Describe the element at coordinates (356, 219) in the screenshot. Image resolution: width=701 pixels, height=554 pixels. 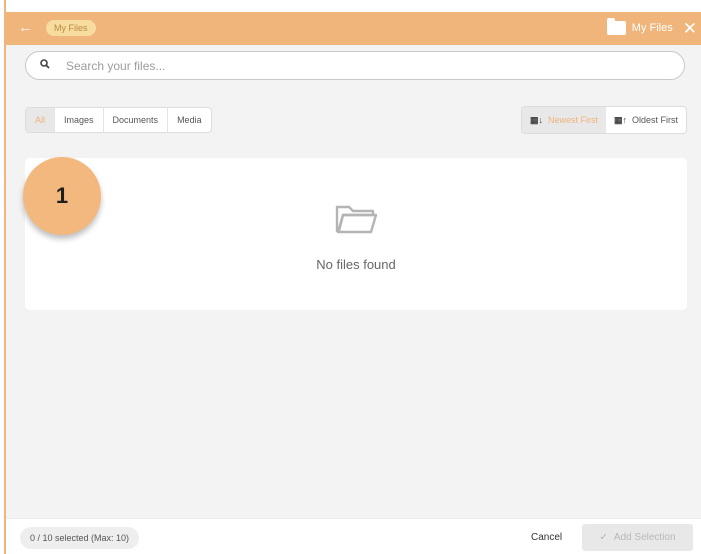
I see `folder-open-icon` at that location.